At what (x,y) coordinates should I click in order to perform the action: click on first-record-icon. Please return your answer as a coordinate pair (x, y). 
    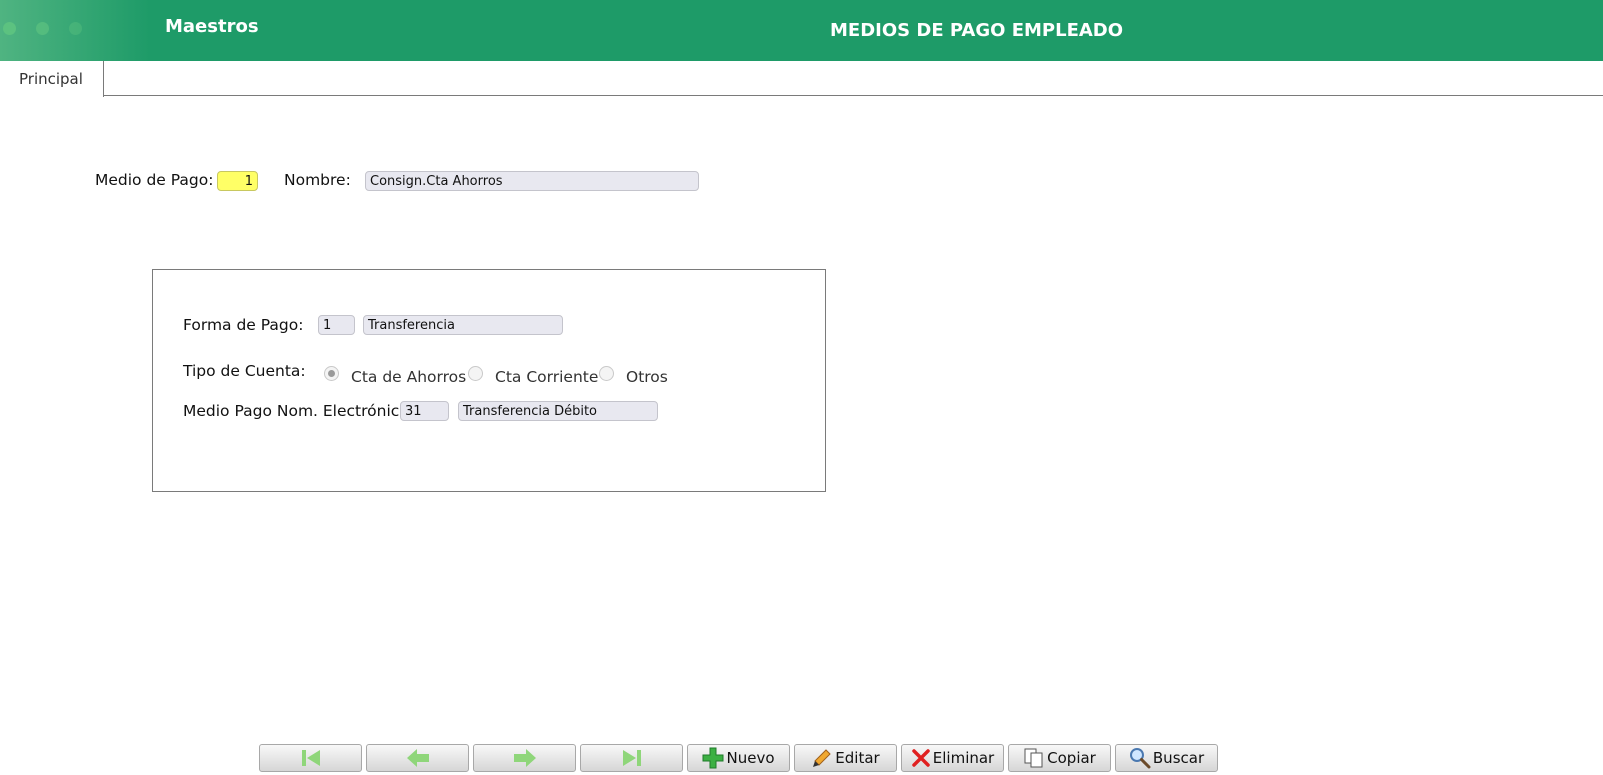
    Looking at the image, I should click on (310, 758).